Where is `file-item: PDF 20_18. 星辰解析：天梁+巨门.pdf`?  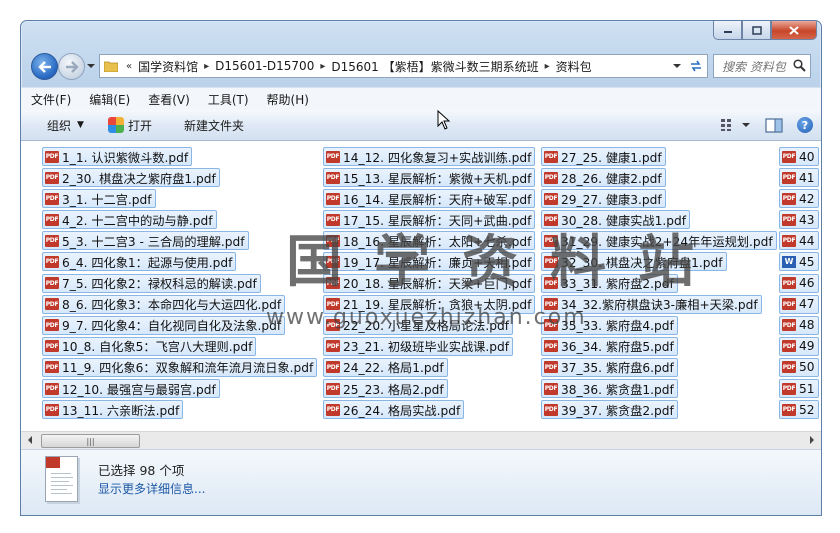
file-item: PDF 20_18. 星辰解析：天梁+巨门.pdf is located at coordinates (429, 283).